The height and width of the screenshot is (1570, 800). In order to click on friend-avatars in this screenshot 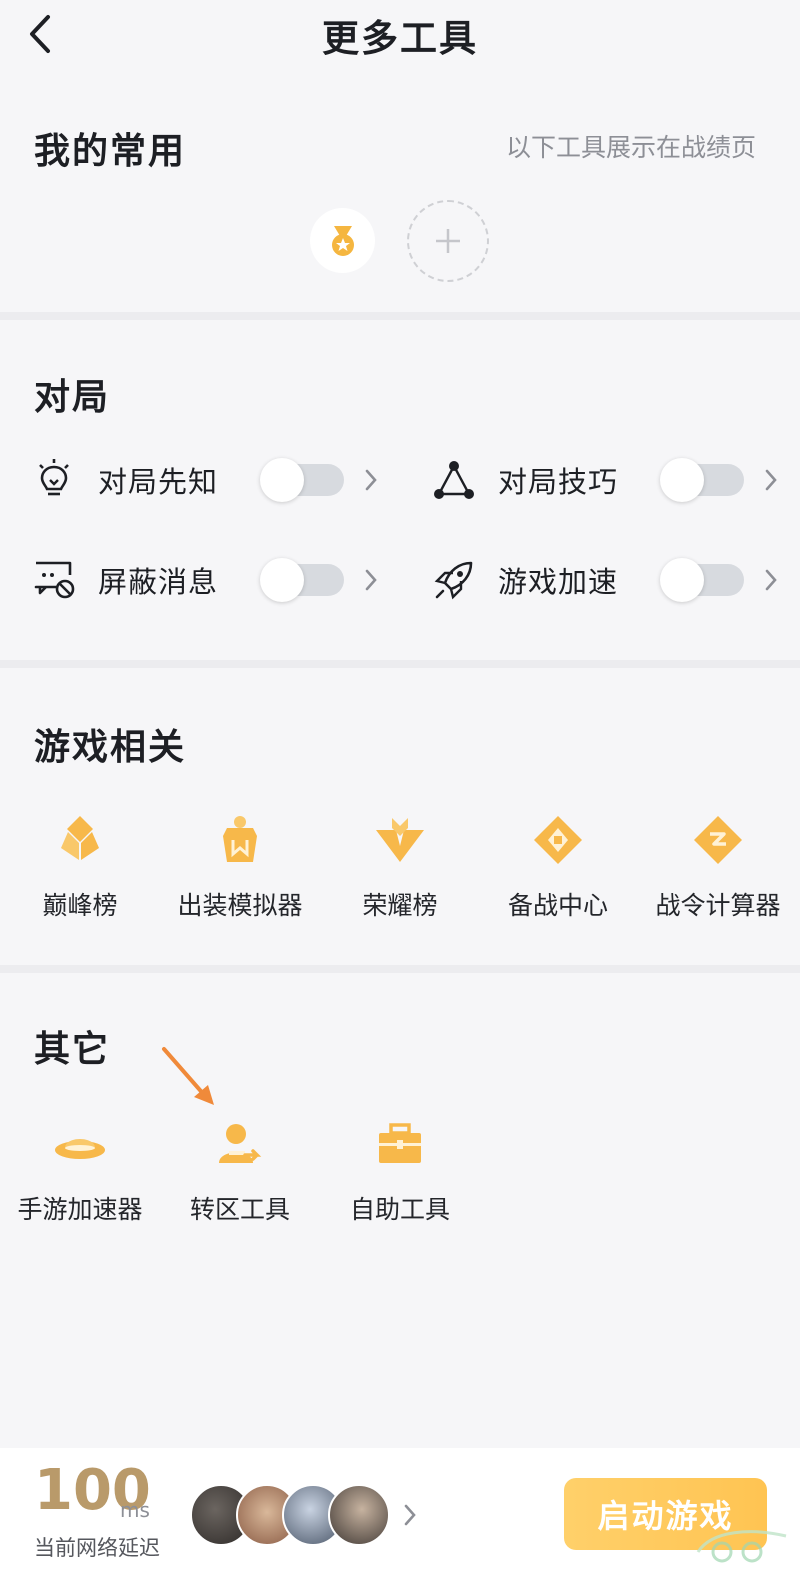, I will do `click(300, 1516)`.